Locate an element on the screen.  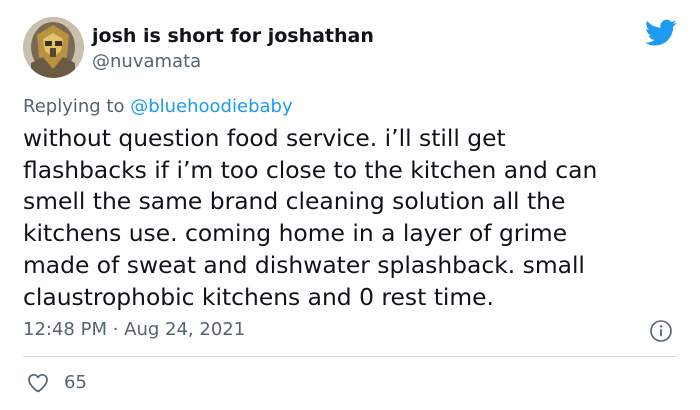
robot-mask-avatar-icon is located at coordinates (53, 47).